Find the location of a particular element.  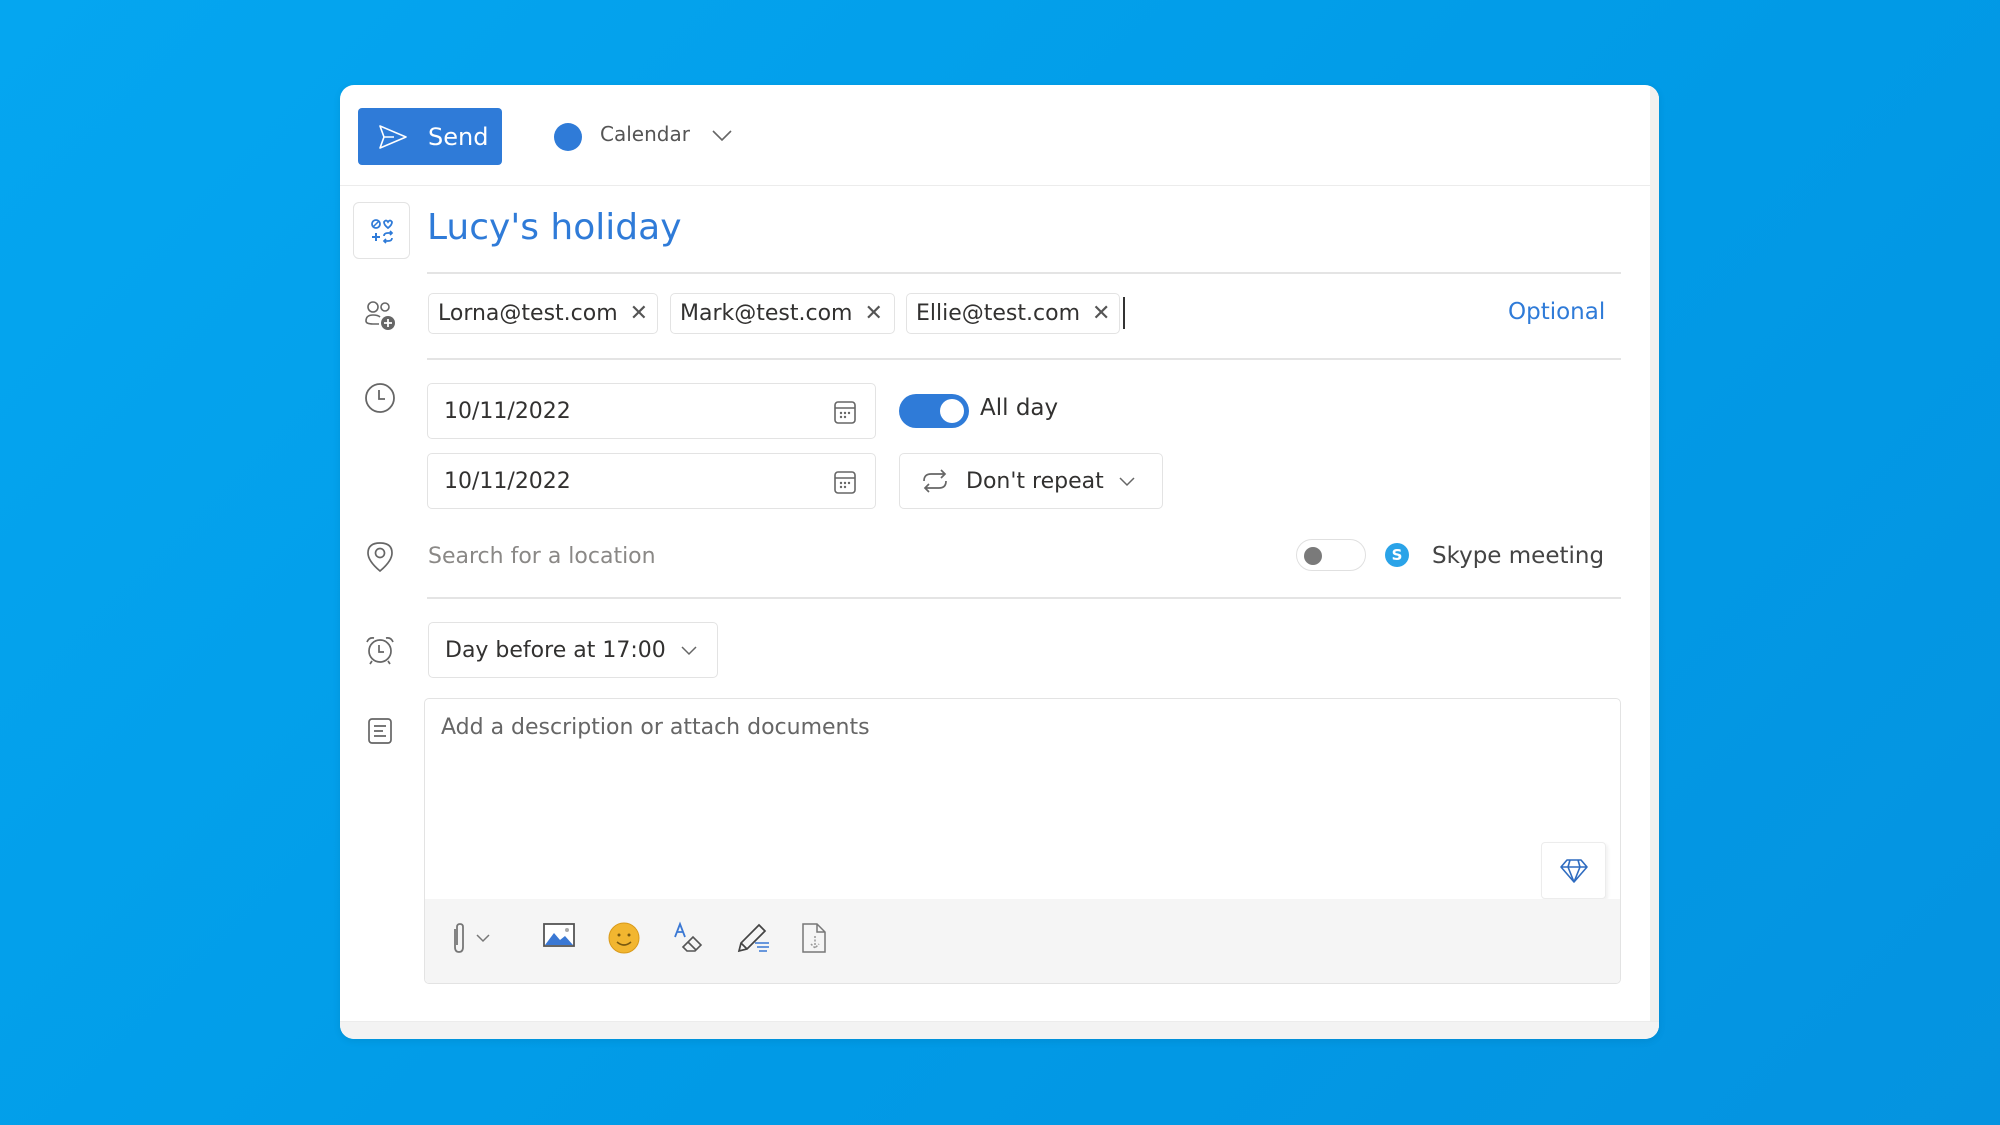

calendar-color-dot is located at coordinates (568, 137).